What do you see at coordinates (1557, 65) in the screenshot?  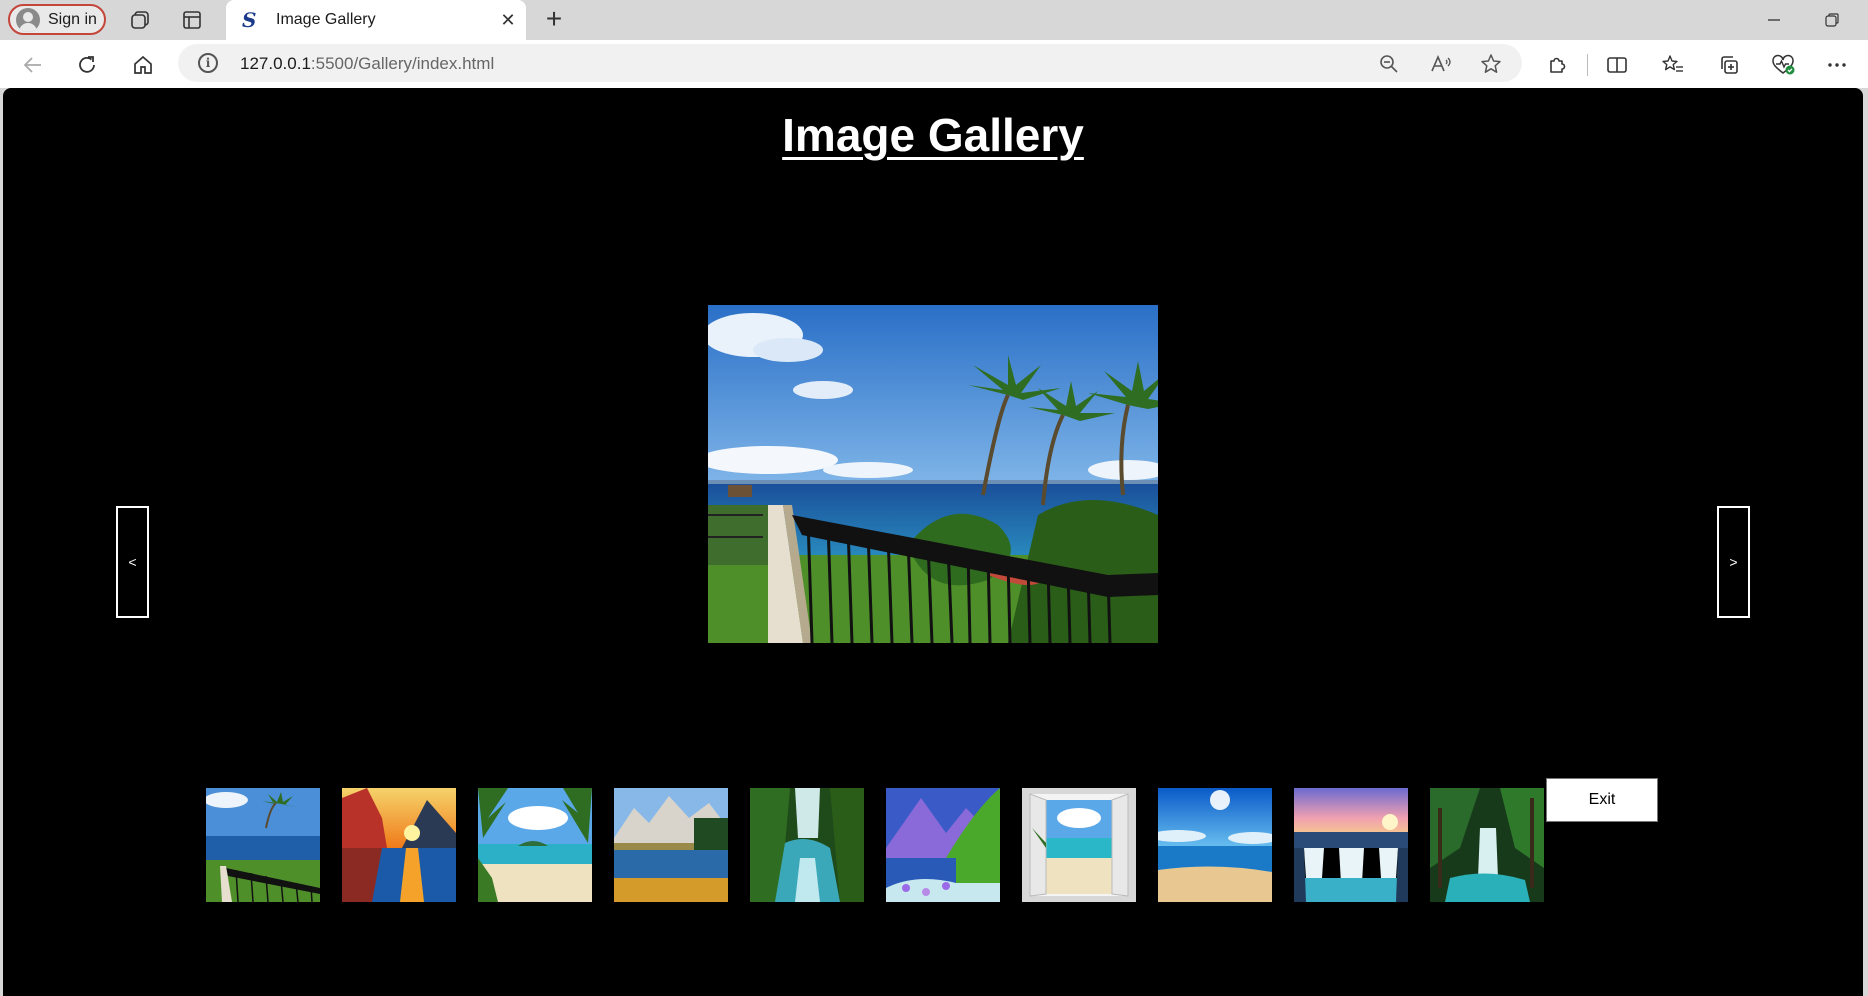 I see `extensions-icon` at bounding box center [1557, 65].